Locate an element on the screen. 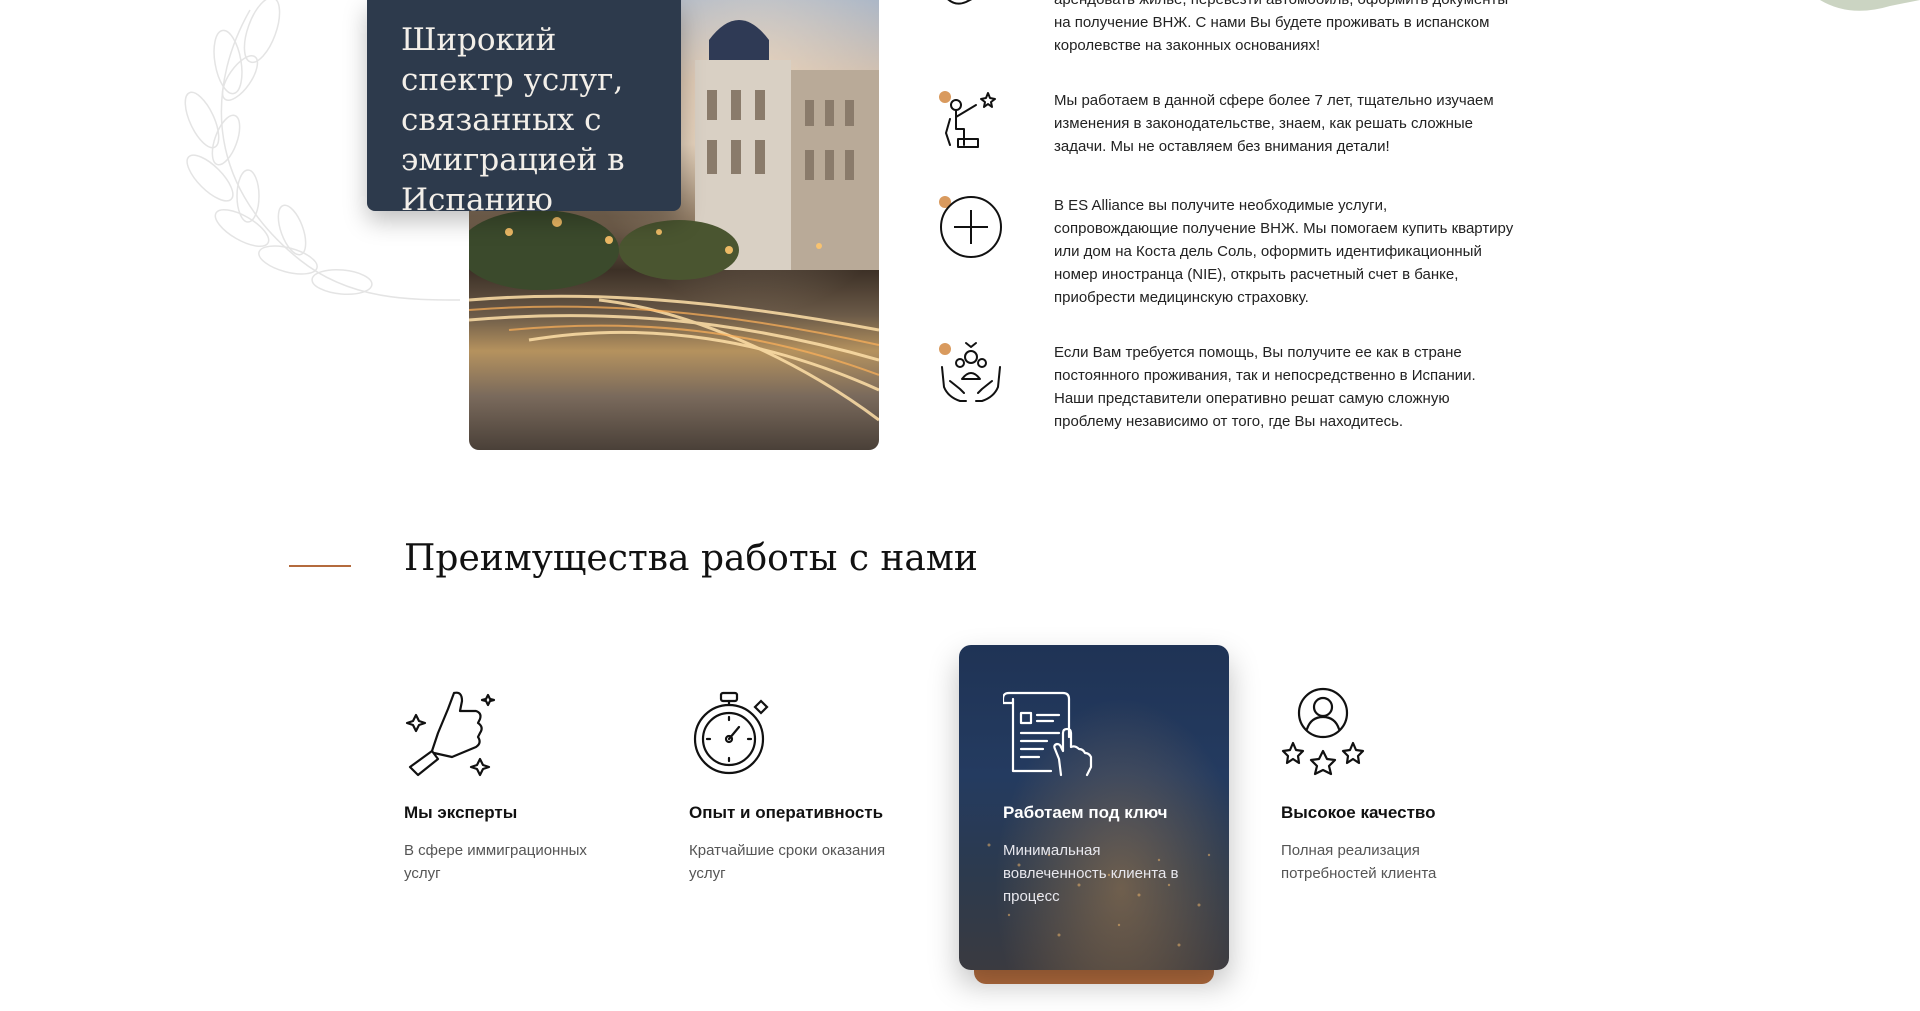 This screenshot has height=1011, width=1920. section-title: Преимущества работы с нами is located at coordinates (691, 558).